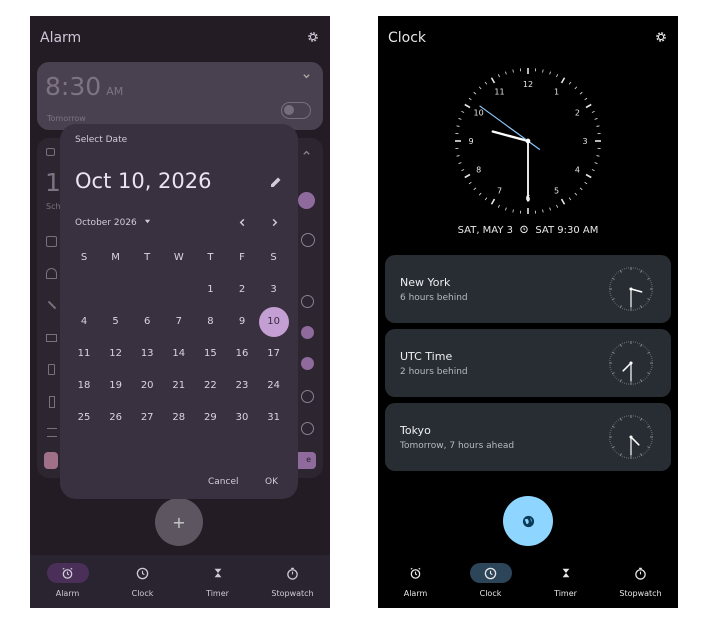 The image size is (714, 622). I want to click on bell-icon, so click(51, 273).